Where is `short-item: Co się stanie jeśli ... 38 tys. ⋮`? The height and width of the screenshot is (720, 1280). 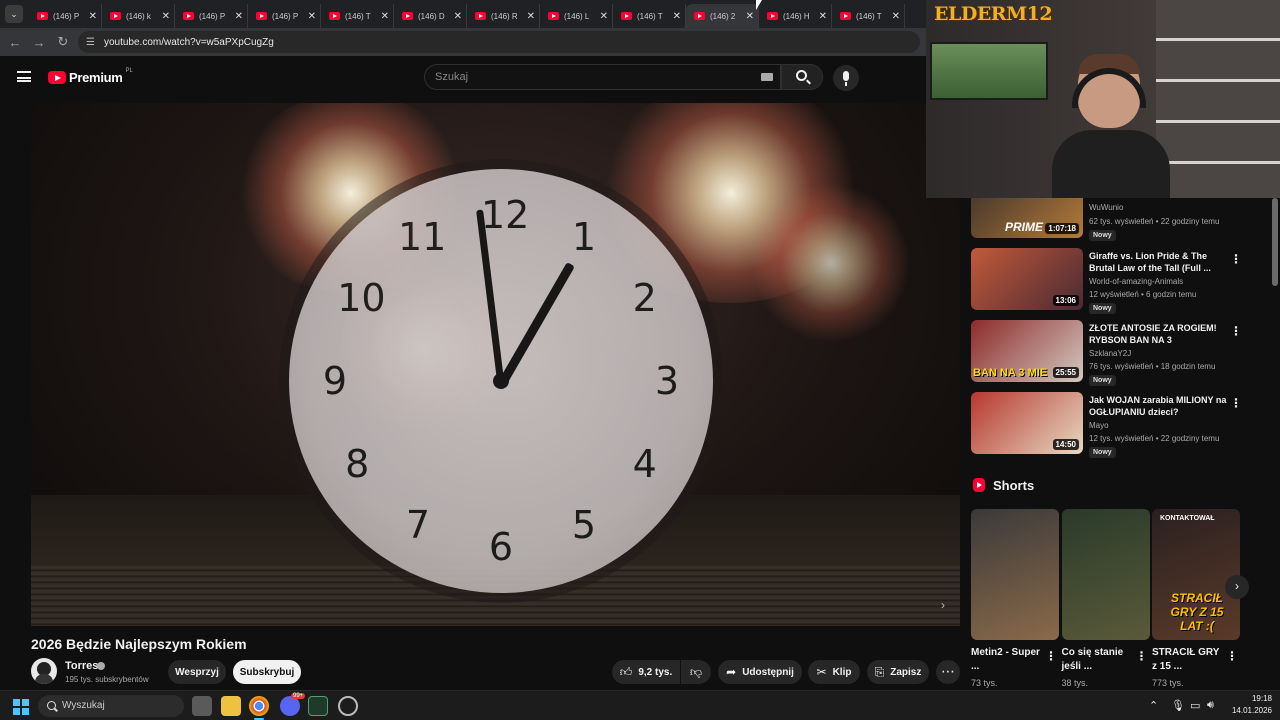
short-item: Co się stanie jeśli ... 38 tys. ⋮ is located at coordinates (1105, 598).